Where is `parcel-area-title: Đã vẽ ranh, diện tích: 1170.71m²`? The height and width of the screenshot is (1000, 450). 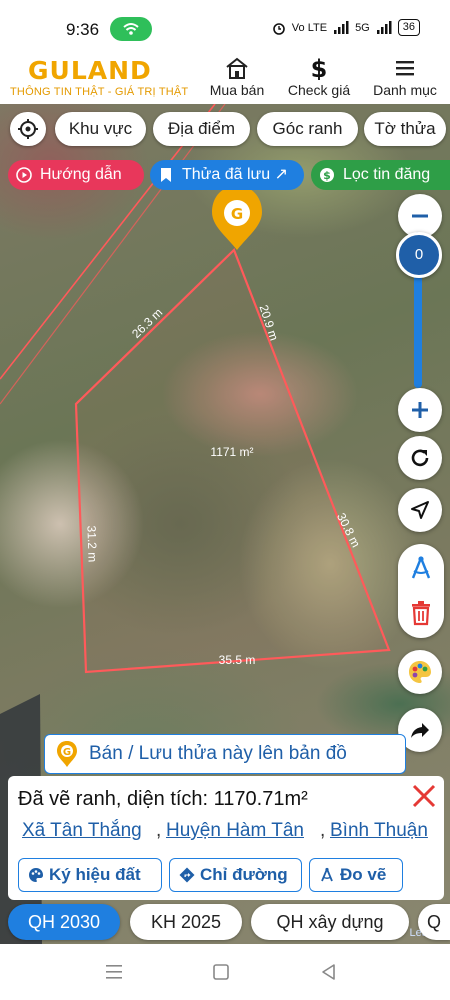
parcel-area-title: Đã vẽ ranh, diện tích: 1170.71m² is located at coordinates (163, 799).